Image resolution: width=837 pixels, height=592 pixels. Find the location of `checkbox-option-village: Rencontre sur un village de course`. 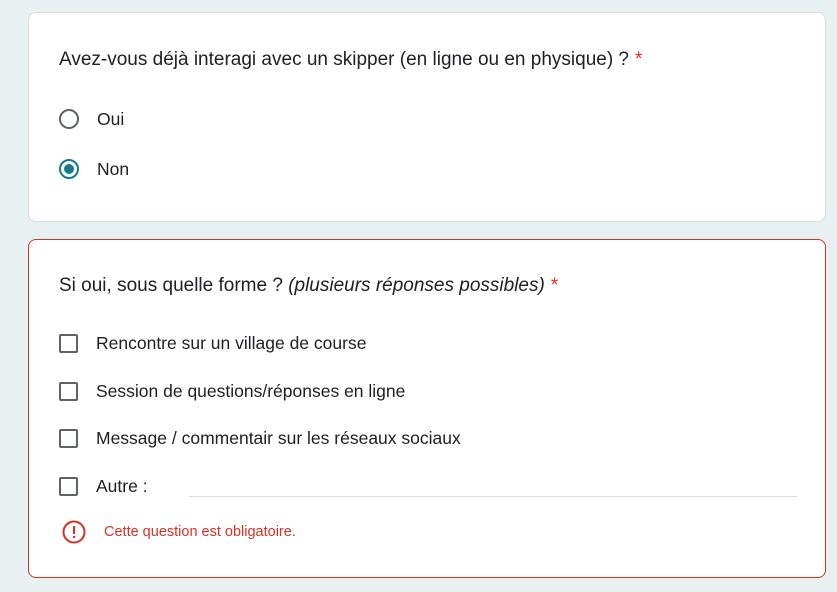

checkbox-option-village: Rencontre sur un village de course is located at coordinates (212, 343).